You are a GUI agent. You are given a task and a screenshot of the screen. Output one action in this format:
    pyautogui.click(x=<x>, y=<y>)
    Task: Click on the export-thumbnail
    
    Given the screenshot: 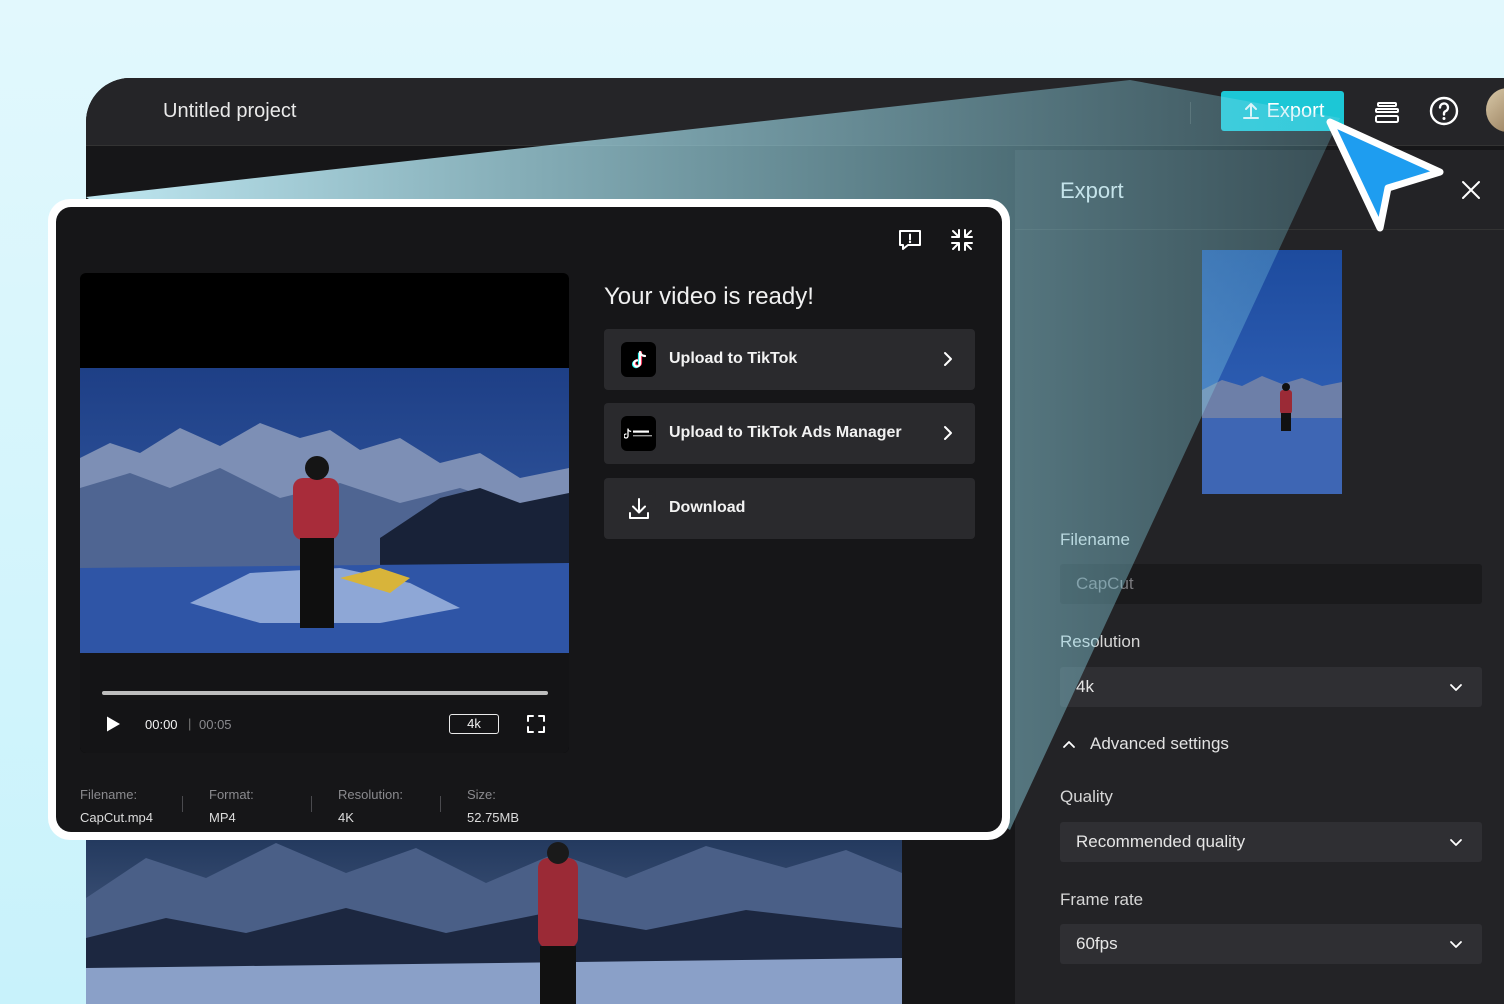 What is the action you would take?
    pyautogui.click(x=1272, y=372)
    